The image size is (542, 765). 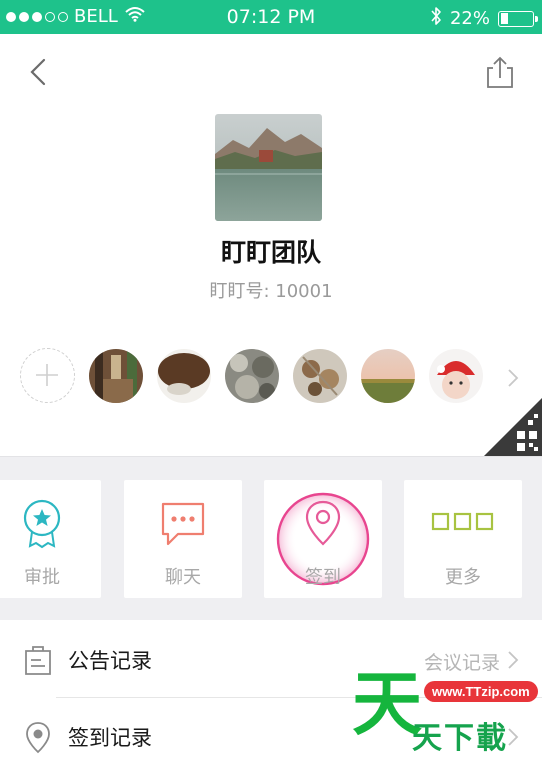 I want to click on meeting-records-link: 会议记录, so click(x=462, y=661).